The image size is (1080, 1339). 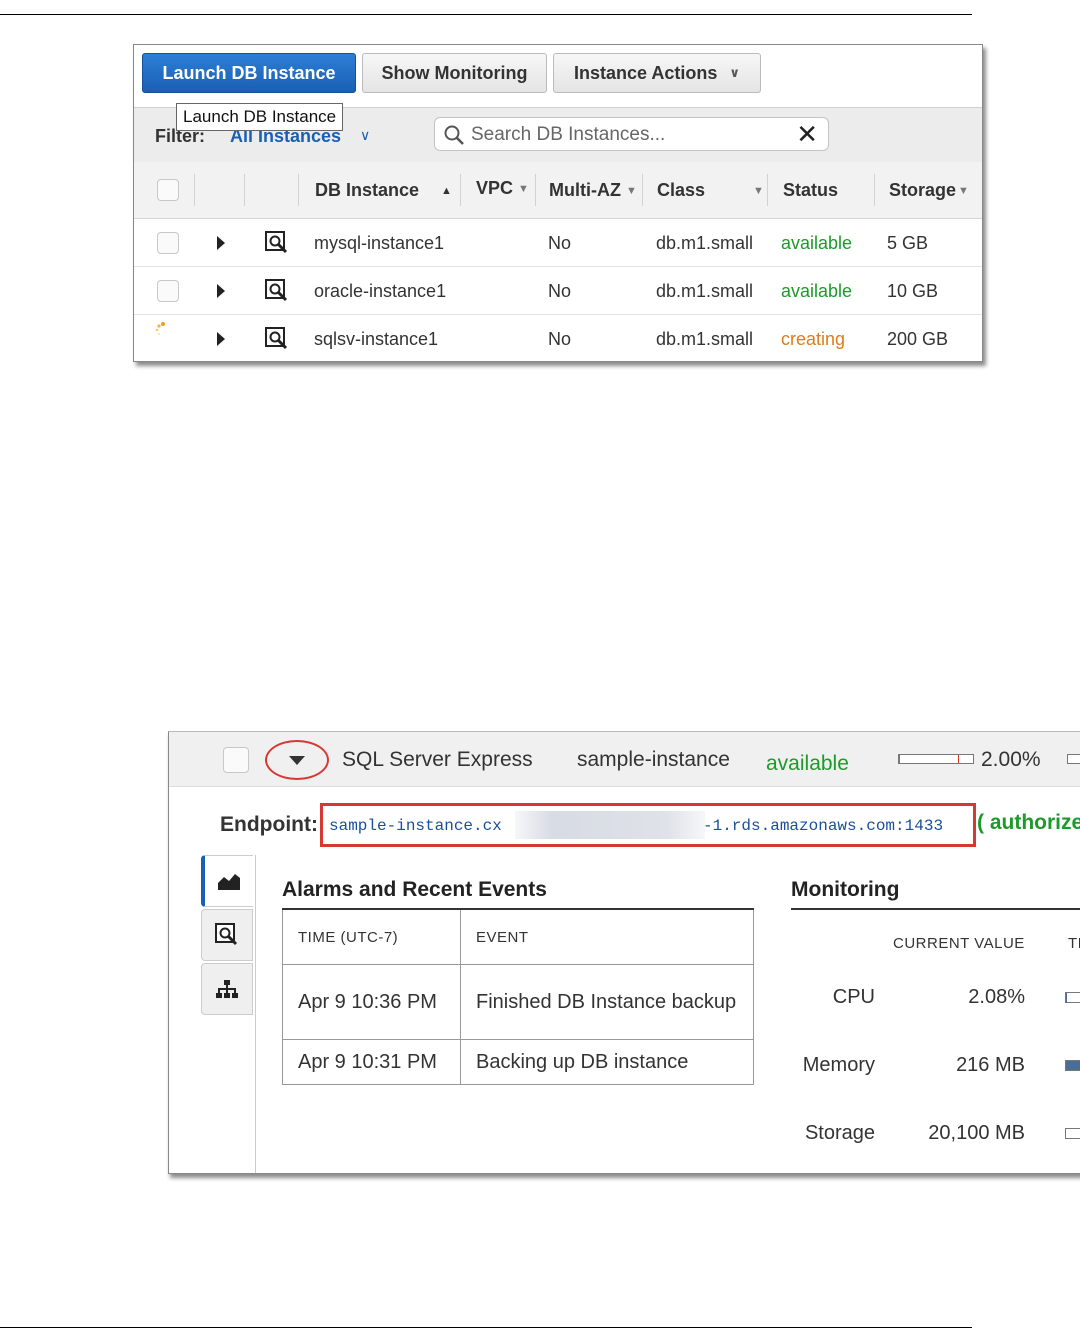 I want to click on instance-actions-button: Instance Actions ∨, so click(x=657, y=73).